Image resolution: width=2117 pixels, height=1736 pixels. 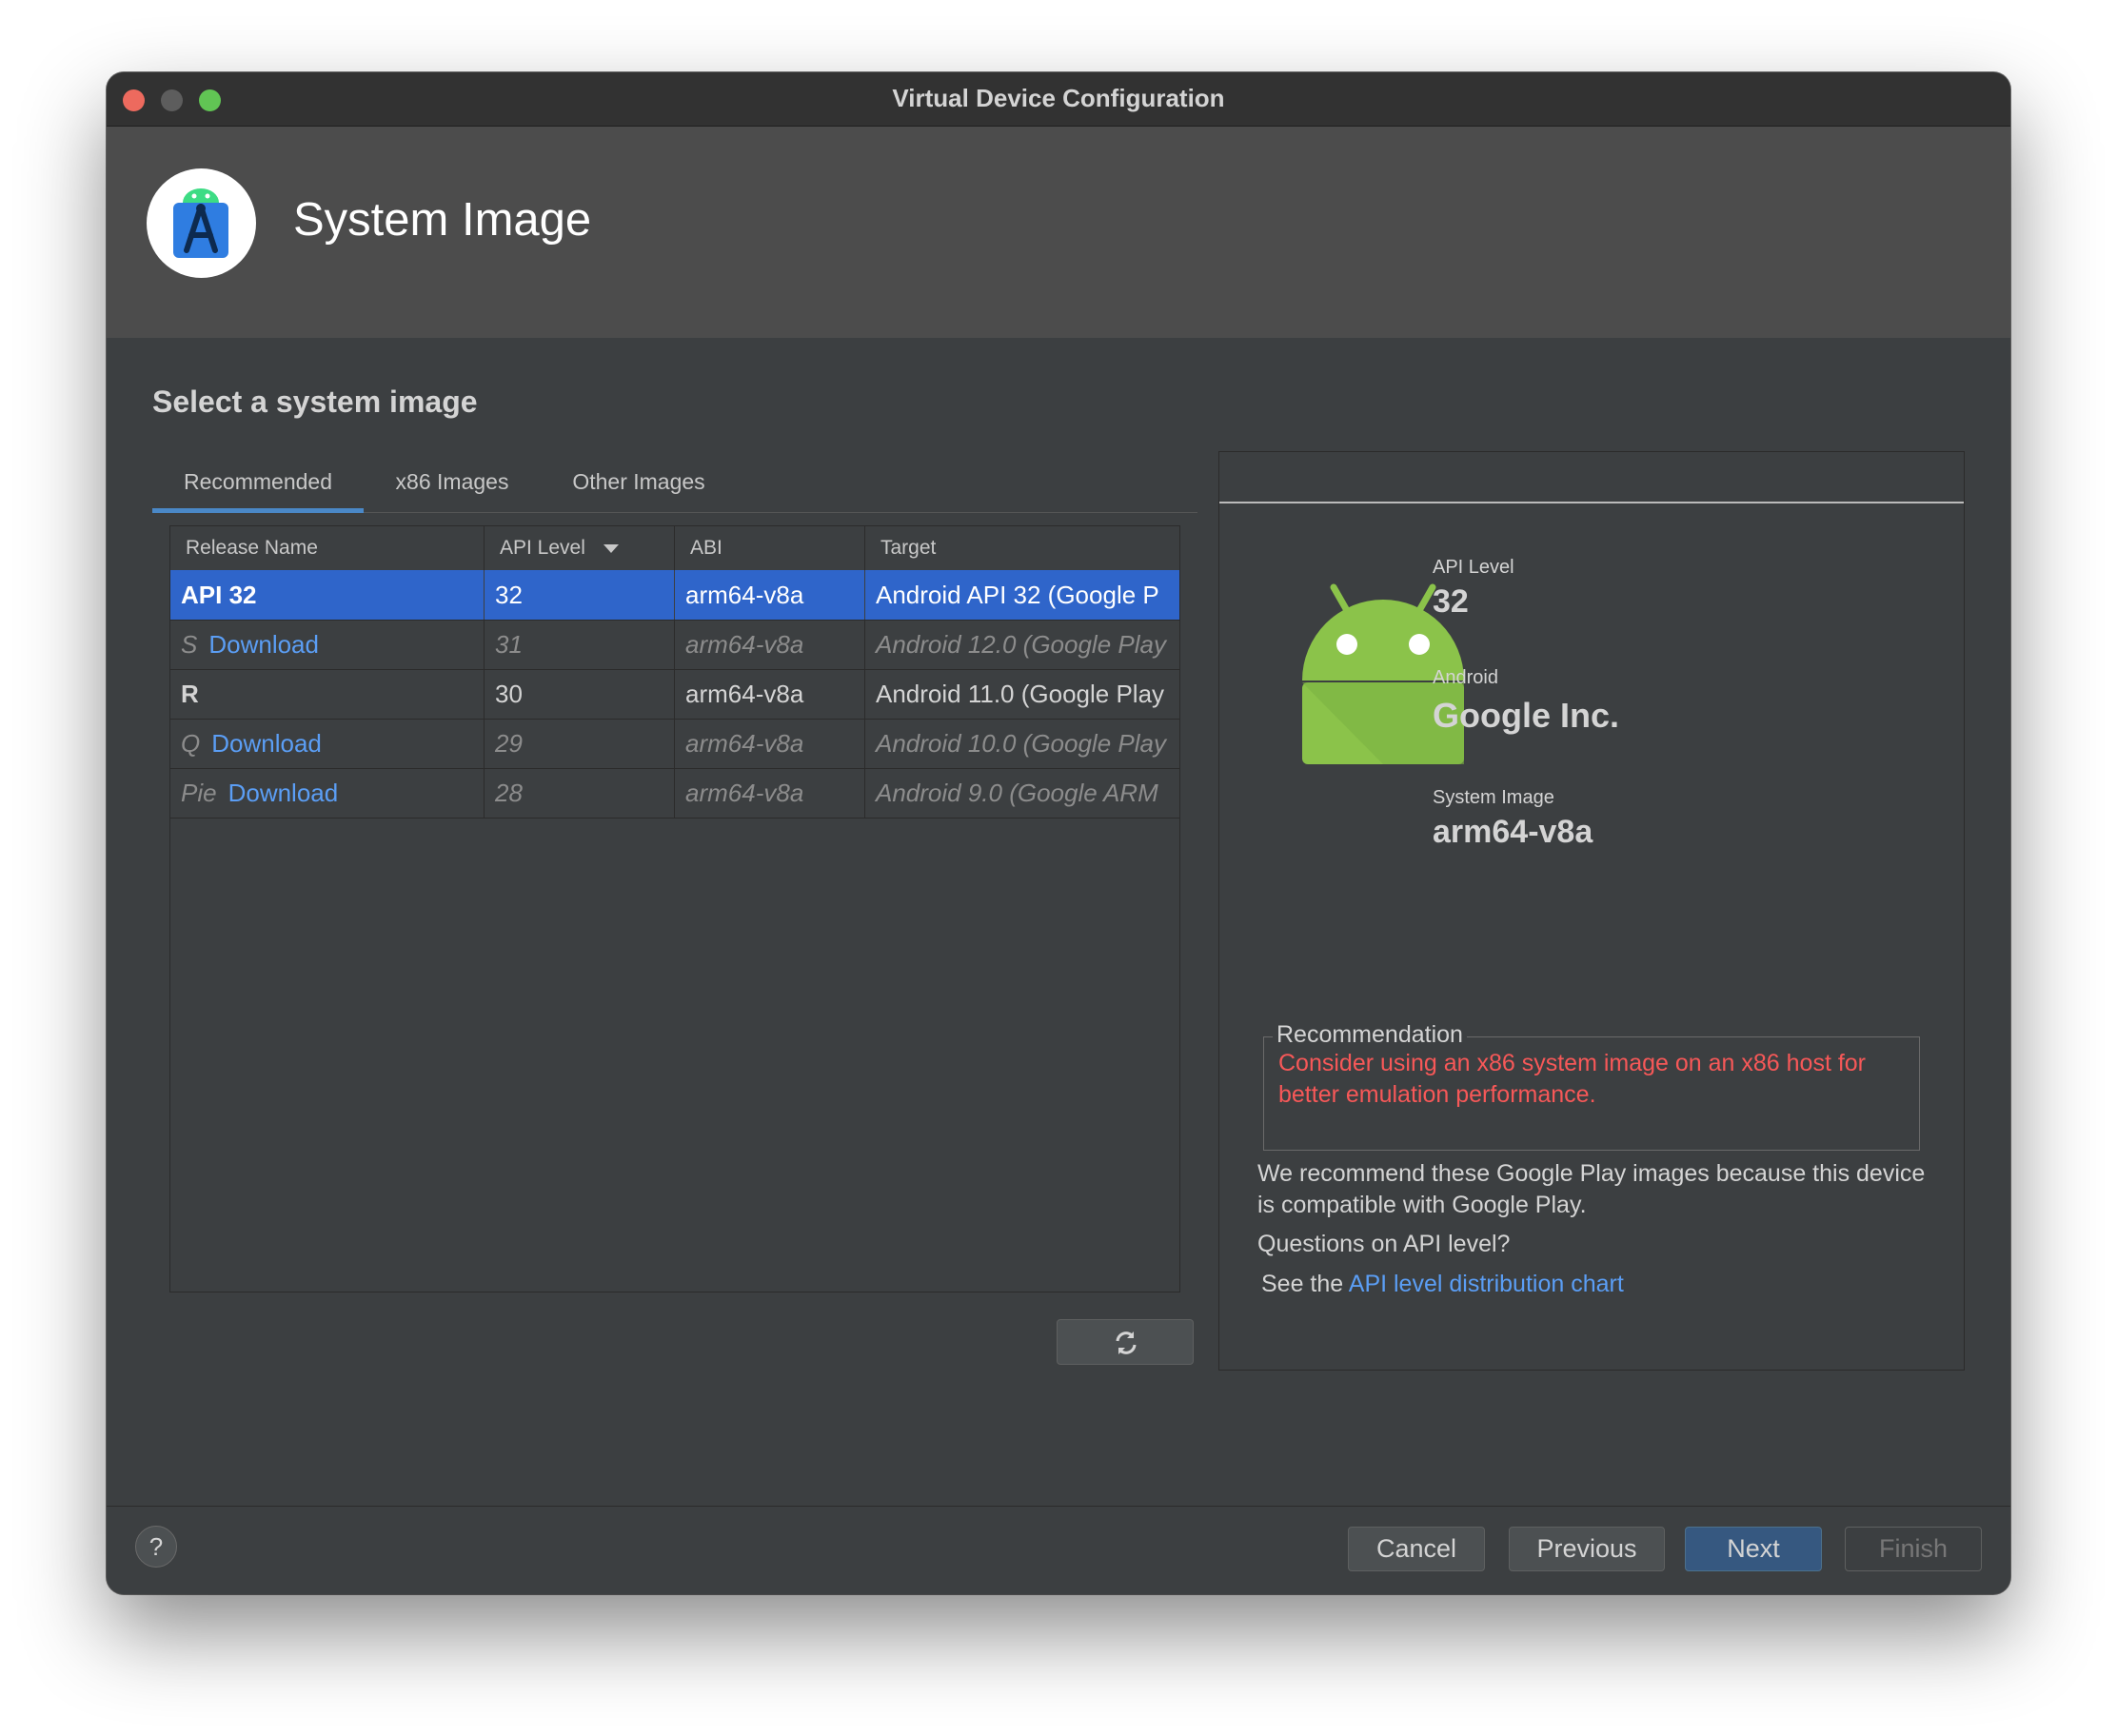 I want to click on api-level-cell: 29, so click(x=580, y=743).